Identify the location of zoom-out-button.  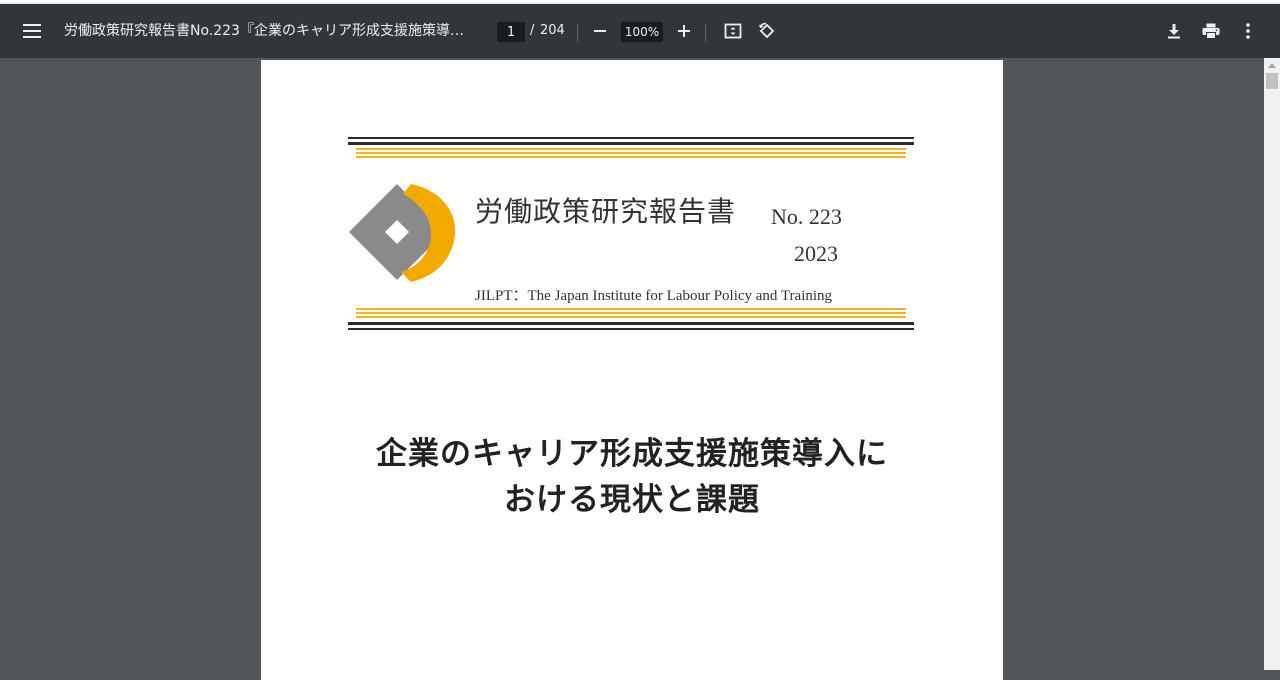
(600, 31).